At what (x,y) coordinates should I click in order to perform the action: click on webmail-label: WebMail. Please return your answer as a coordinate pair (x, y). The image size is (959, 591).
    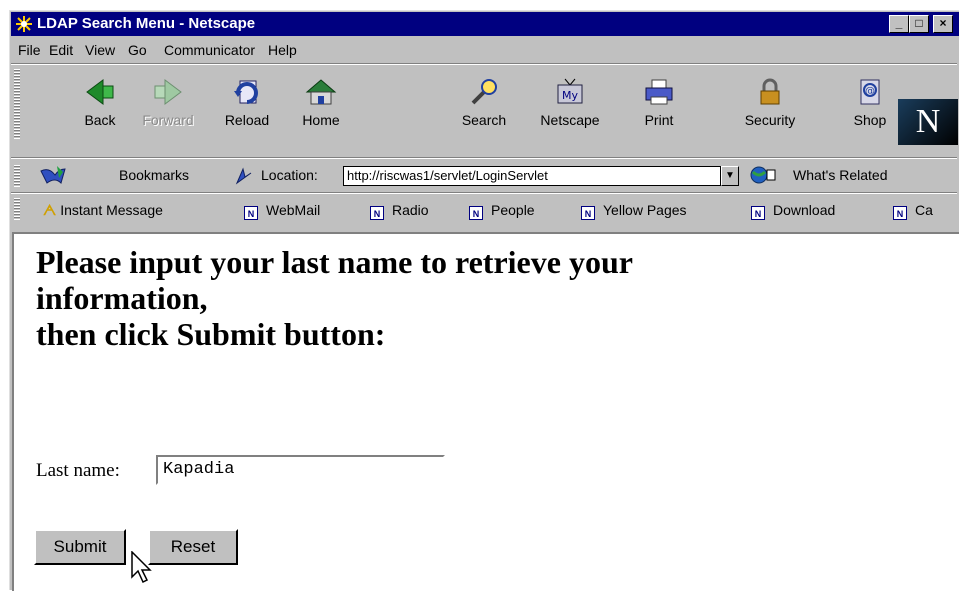
    Looking at the image, I should click on (293, 210).